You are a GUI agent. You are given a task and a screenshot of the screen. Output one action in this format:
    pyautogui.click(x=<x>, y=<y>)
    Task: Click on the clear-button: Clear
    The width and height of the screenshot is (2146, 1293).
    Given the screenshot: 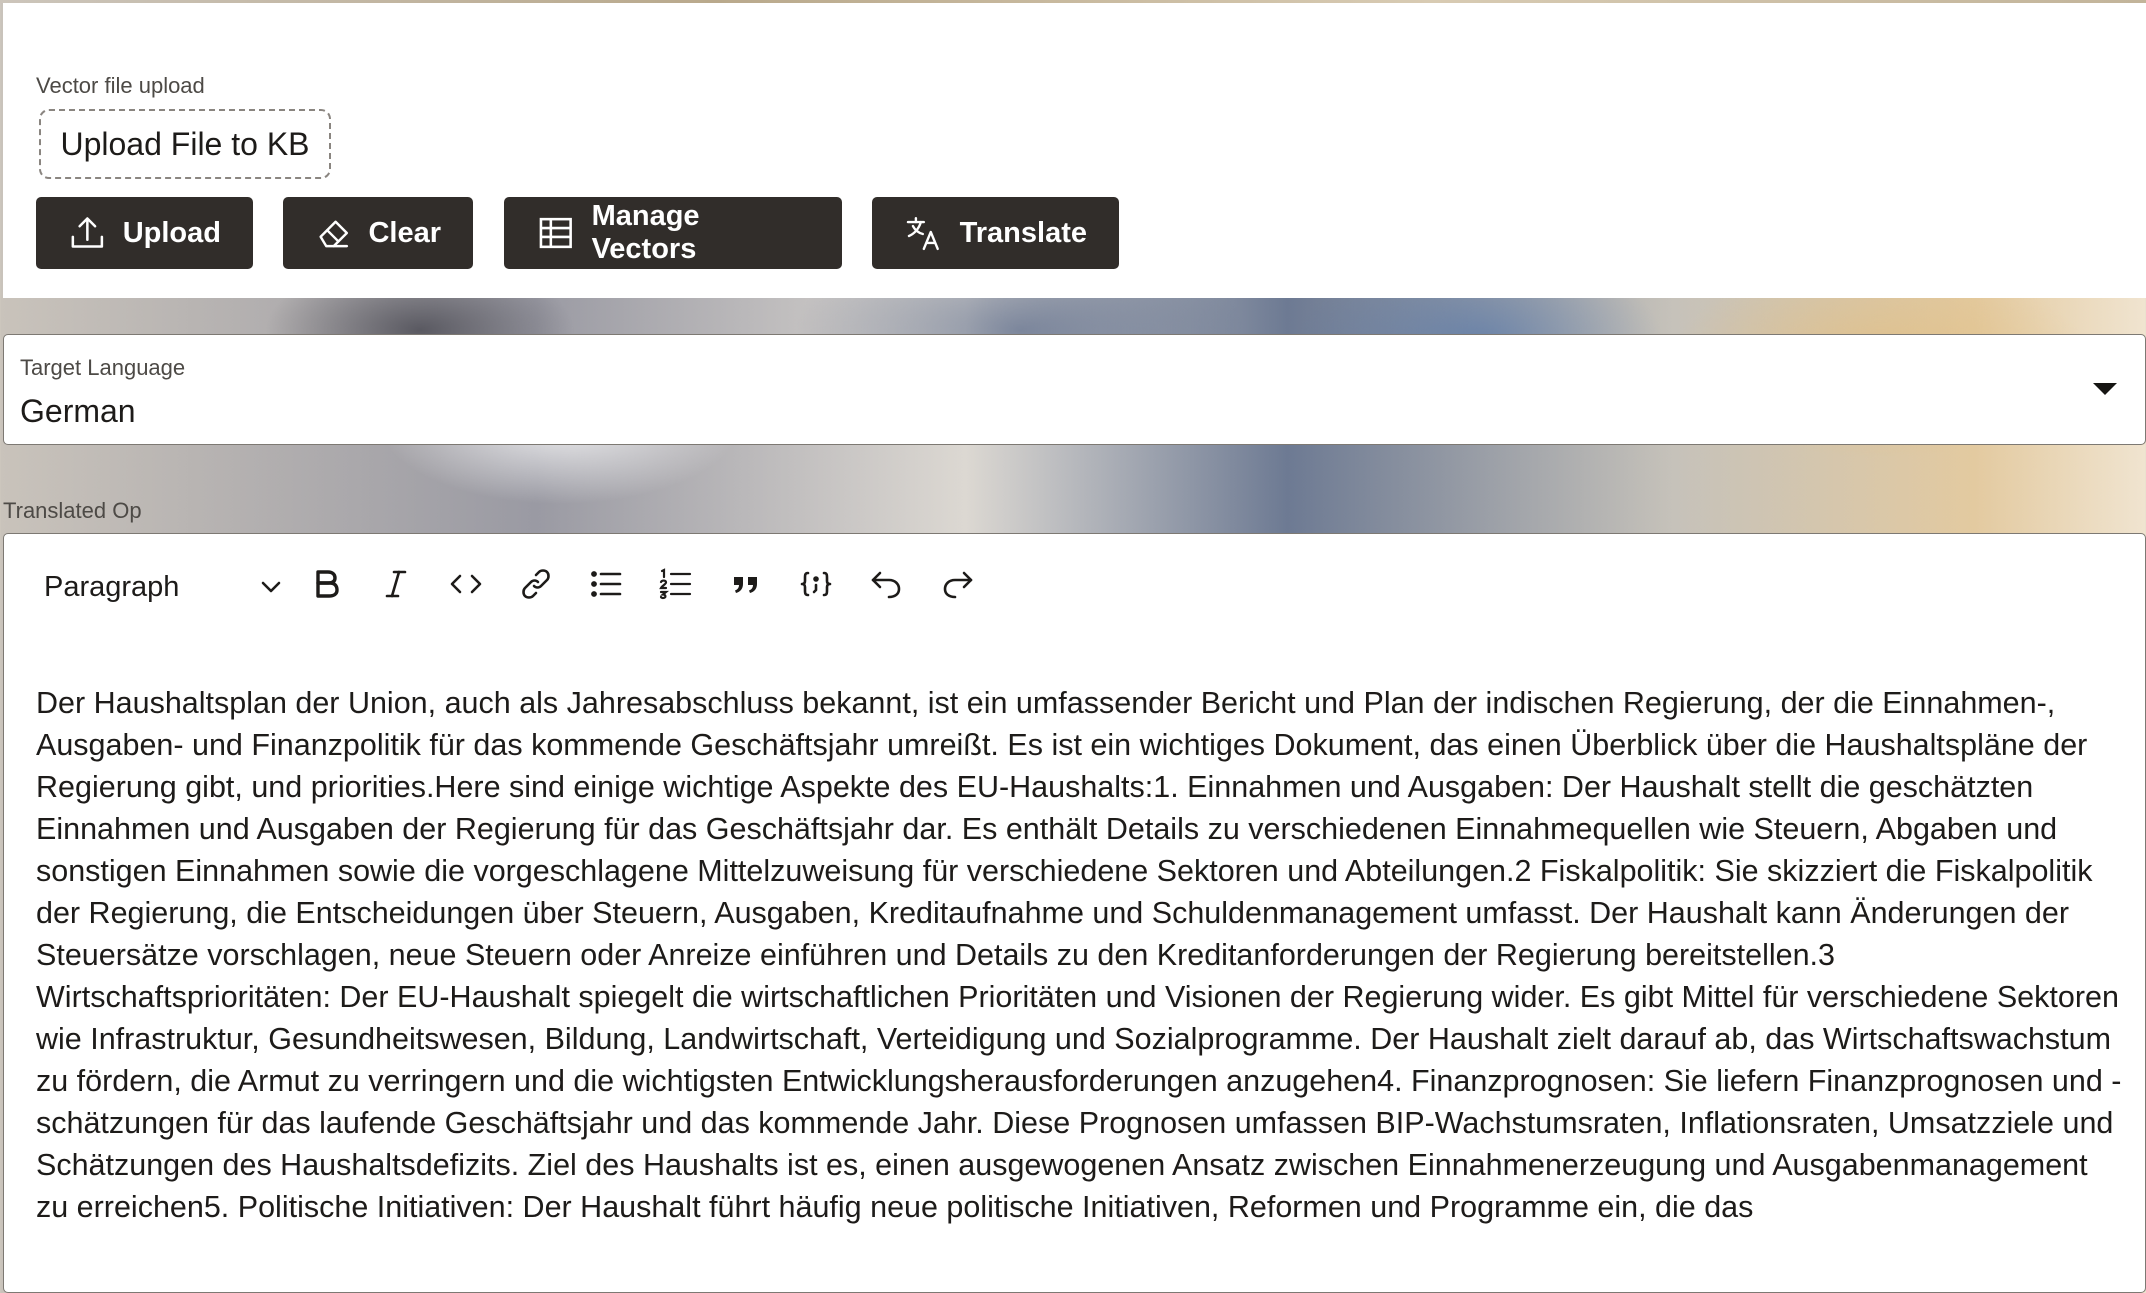 What is the action you would take?
    pyautogui.click(x=378, y=233)
    